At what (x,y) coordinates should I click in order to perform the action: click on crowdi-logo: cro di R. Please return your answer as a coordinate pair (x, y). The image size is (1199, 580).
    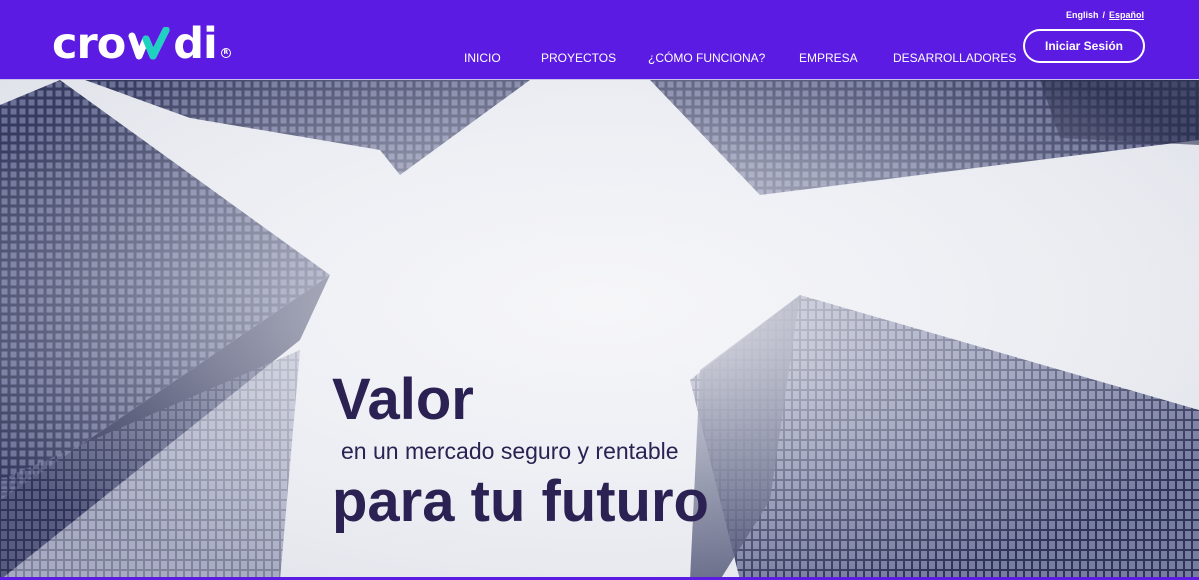
    Looking at the image, I should click on (141, 44).